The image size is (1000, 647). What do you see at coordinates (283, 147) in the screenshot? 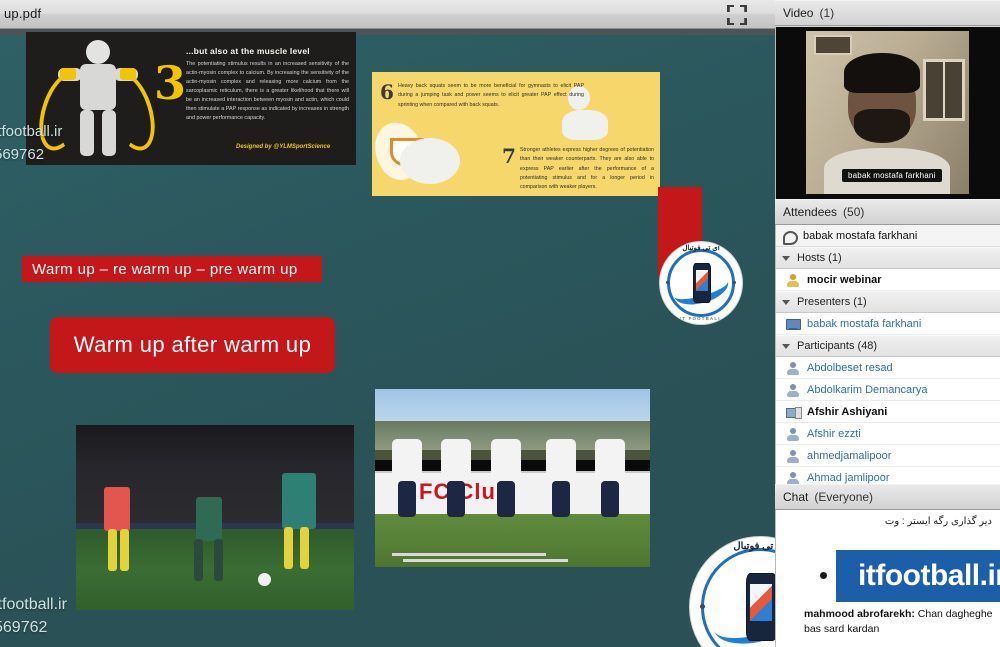
I see `infographic-dark-credit: Designed by @YLMSportScience` at bounding box center [283, 147].